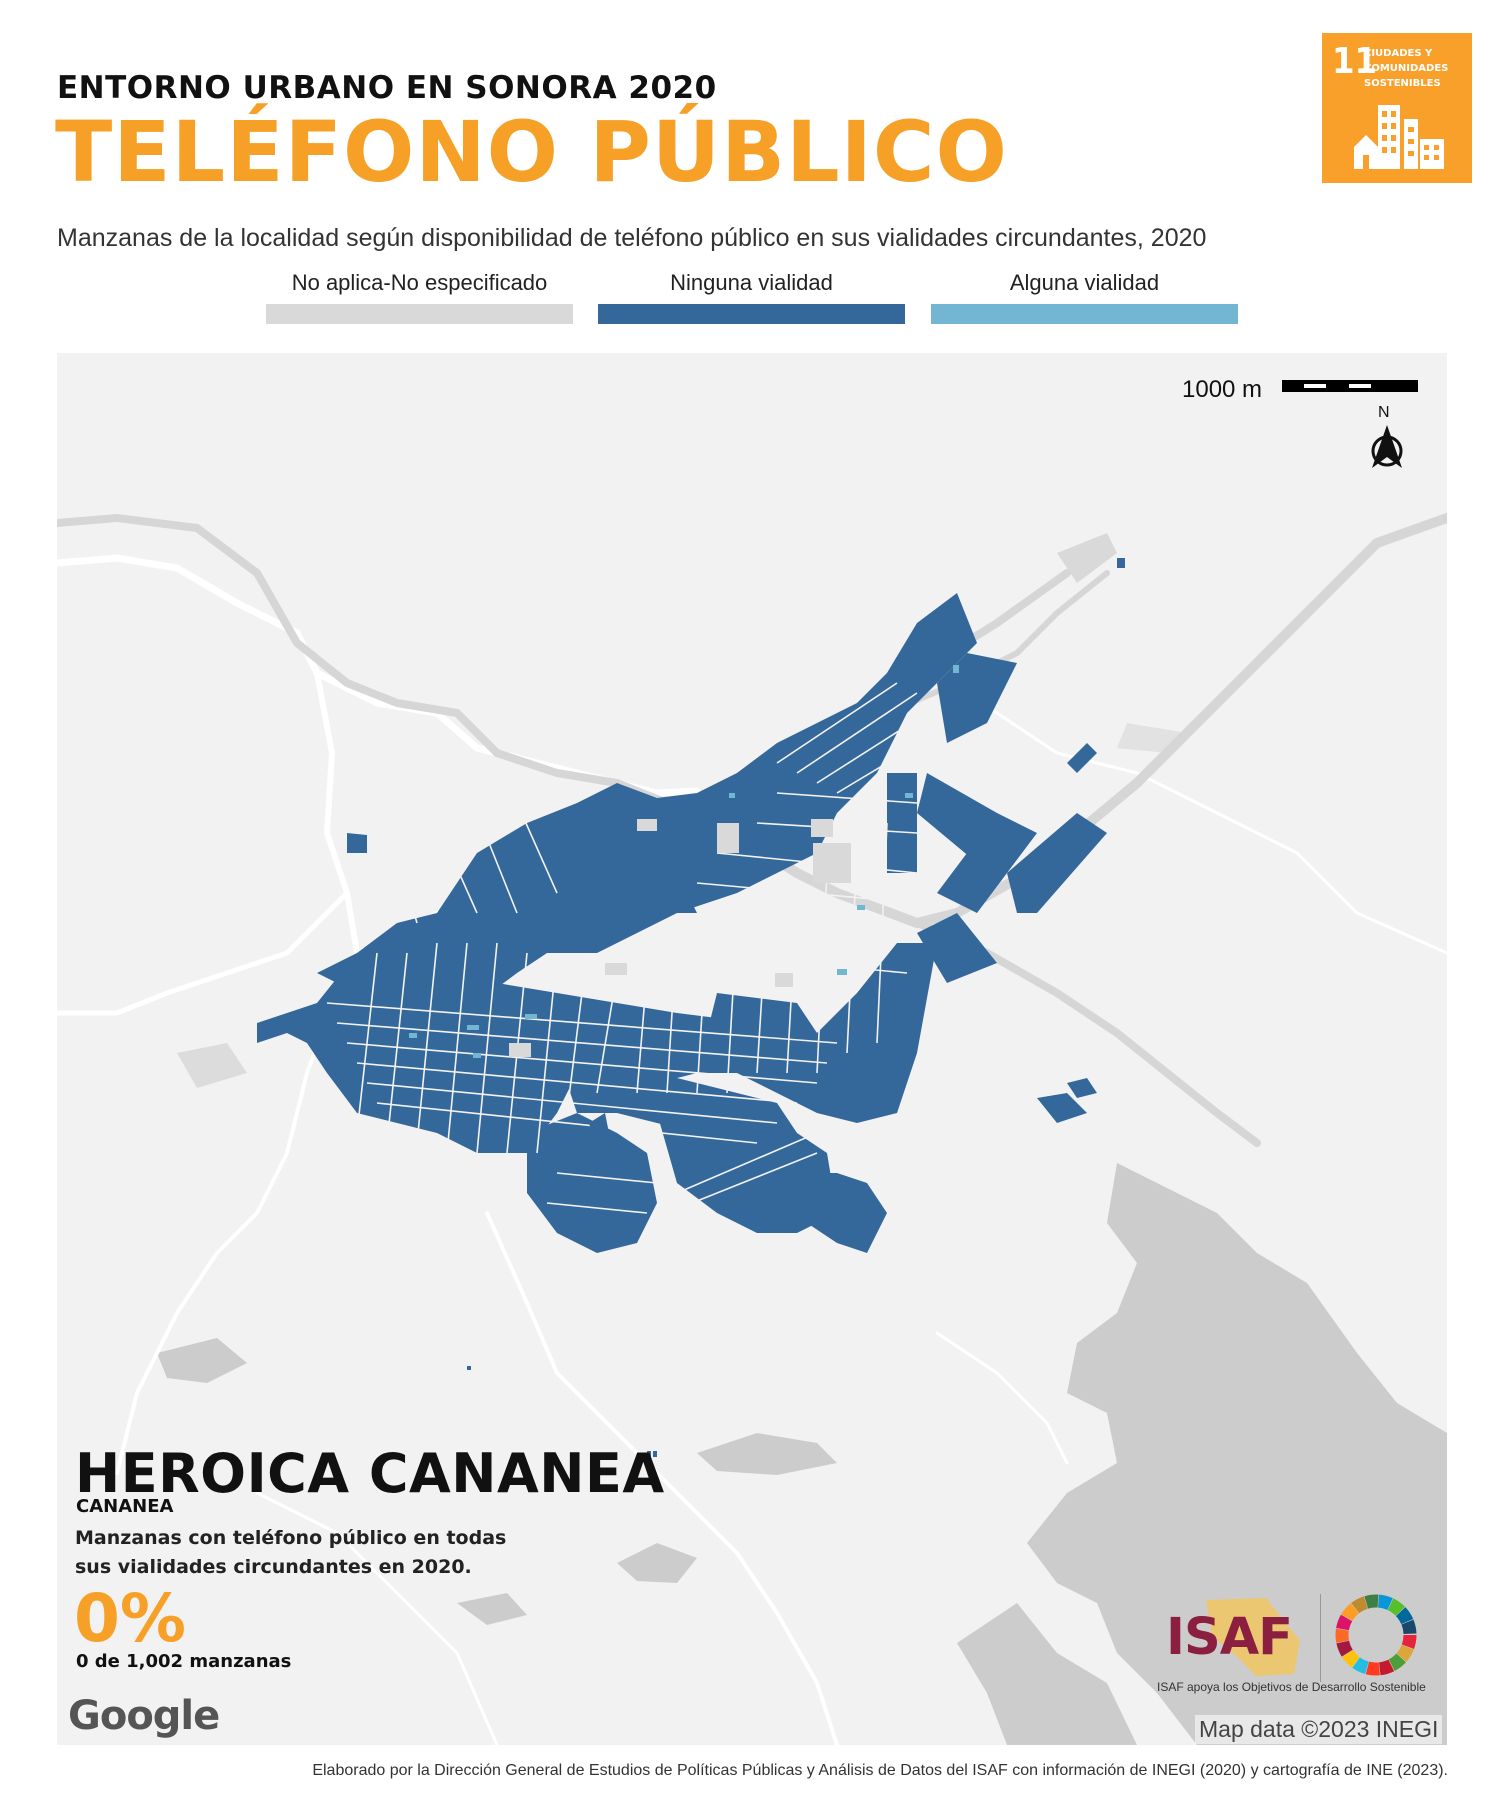  I want to click on city-buildings-icon, so click(1399, 137).